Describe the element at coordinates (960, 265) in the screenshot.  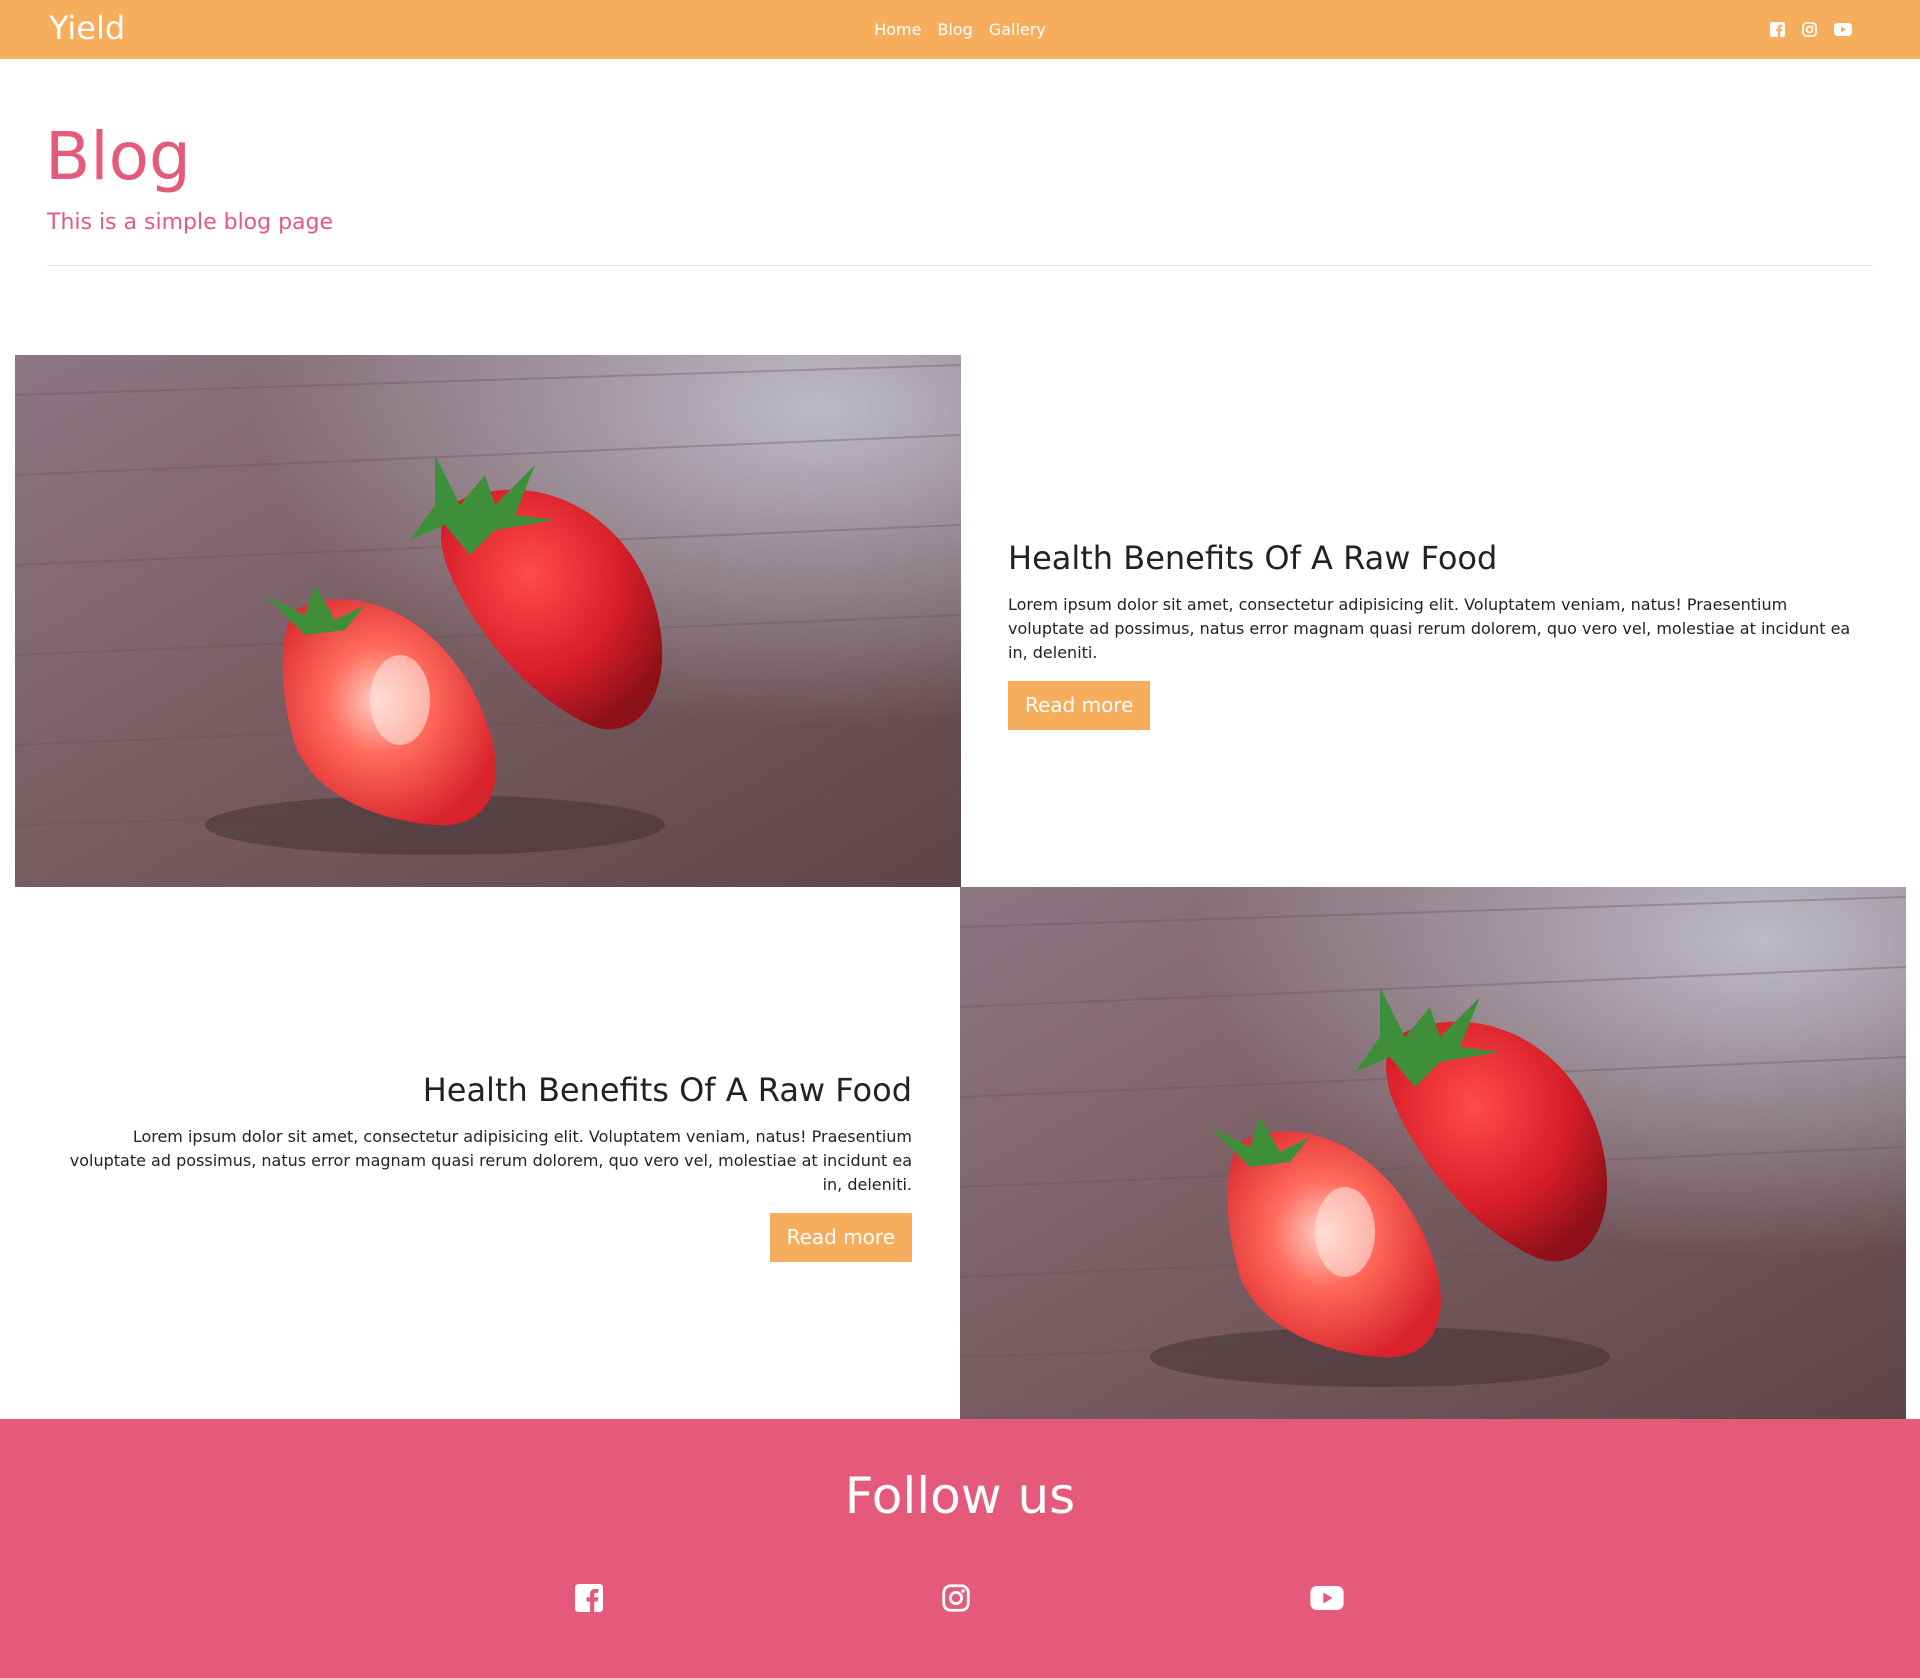
I see `header-divider` at that location.